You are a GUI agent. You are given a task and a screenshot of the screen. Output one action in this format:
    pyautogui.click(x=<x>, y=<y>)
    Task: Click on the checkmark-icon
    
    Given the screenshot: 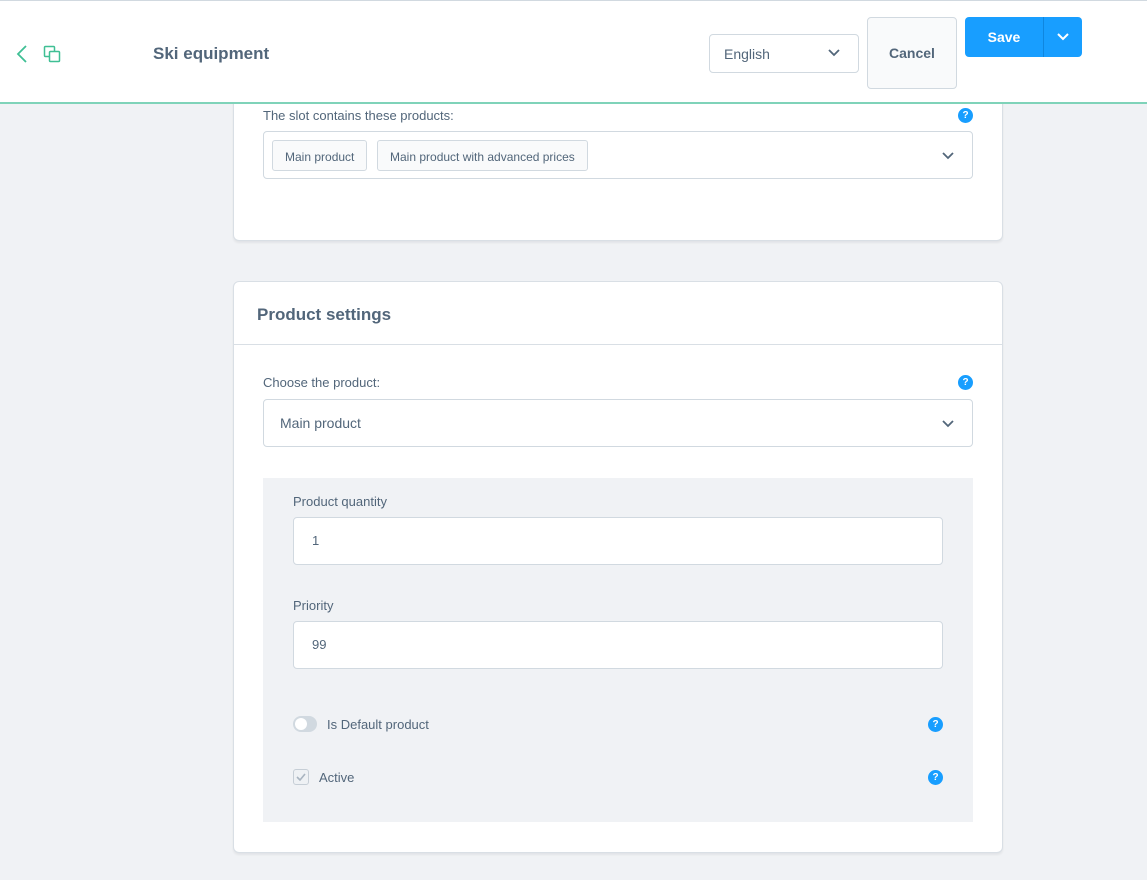 What is the action you would take?
    pyautogui.click(x=301, y=777)
    